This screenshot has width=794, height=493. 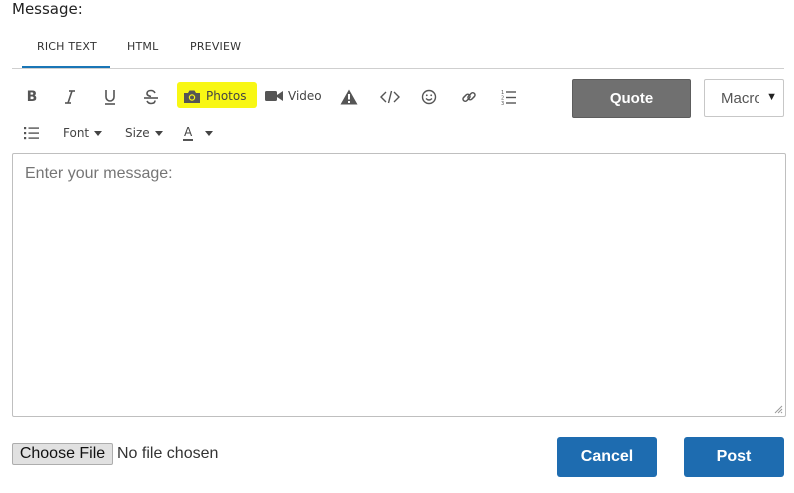 I want to click on message-label: Message:, so click(x=47, y=9).